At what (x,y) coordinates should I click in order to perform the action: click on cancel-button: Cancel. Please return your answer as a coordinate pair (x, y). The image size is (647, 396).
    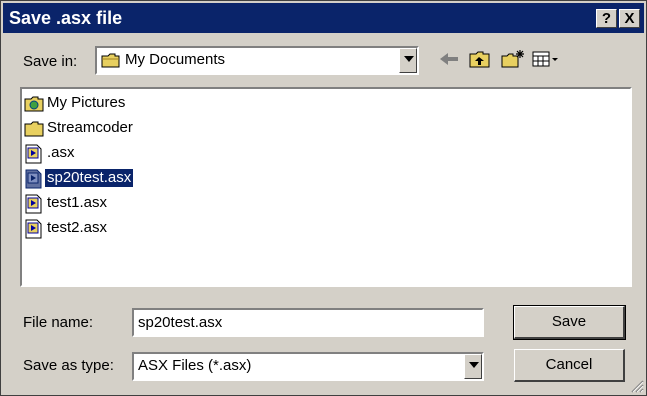
    Looking at the image, I should click on (569, 365).